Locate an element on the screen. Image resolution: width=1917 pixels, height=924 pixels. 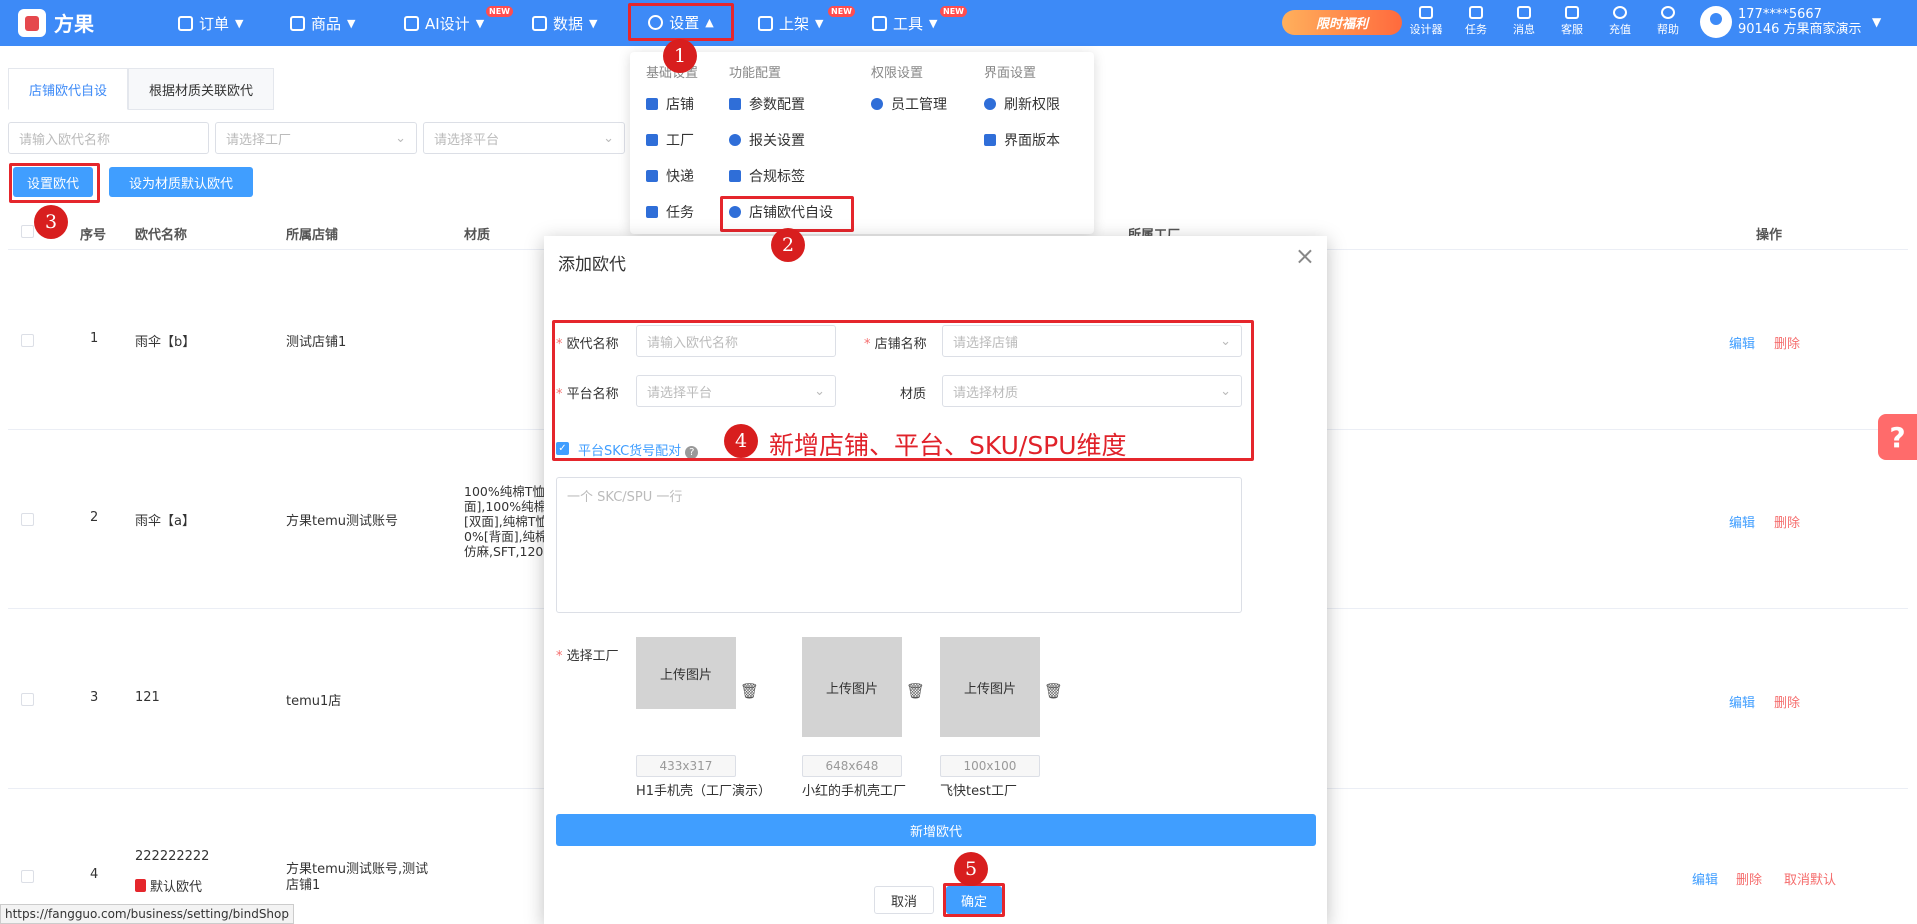
select-all-checkbox is located at coordinates (27, 231).